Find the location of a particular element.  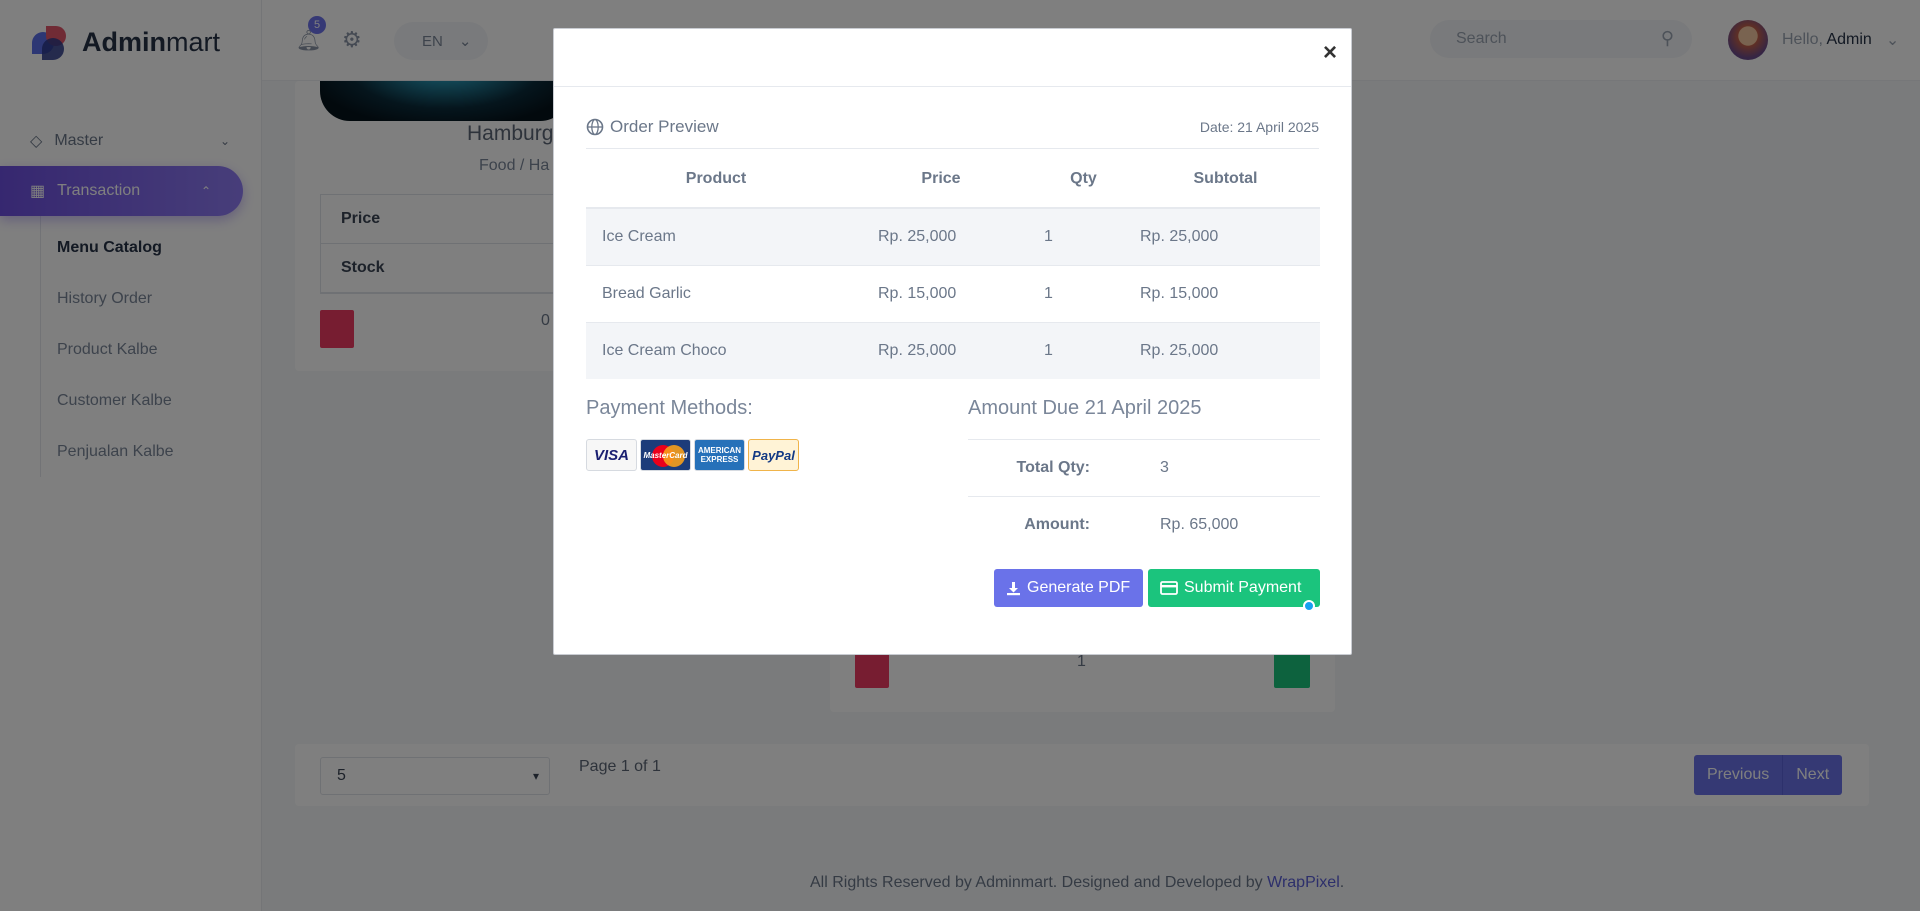

table-row: Ice Cream Choco Rp. 25,000 1 Rp. 25,000 is located at coordinates (953, 350).